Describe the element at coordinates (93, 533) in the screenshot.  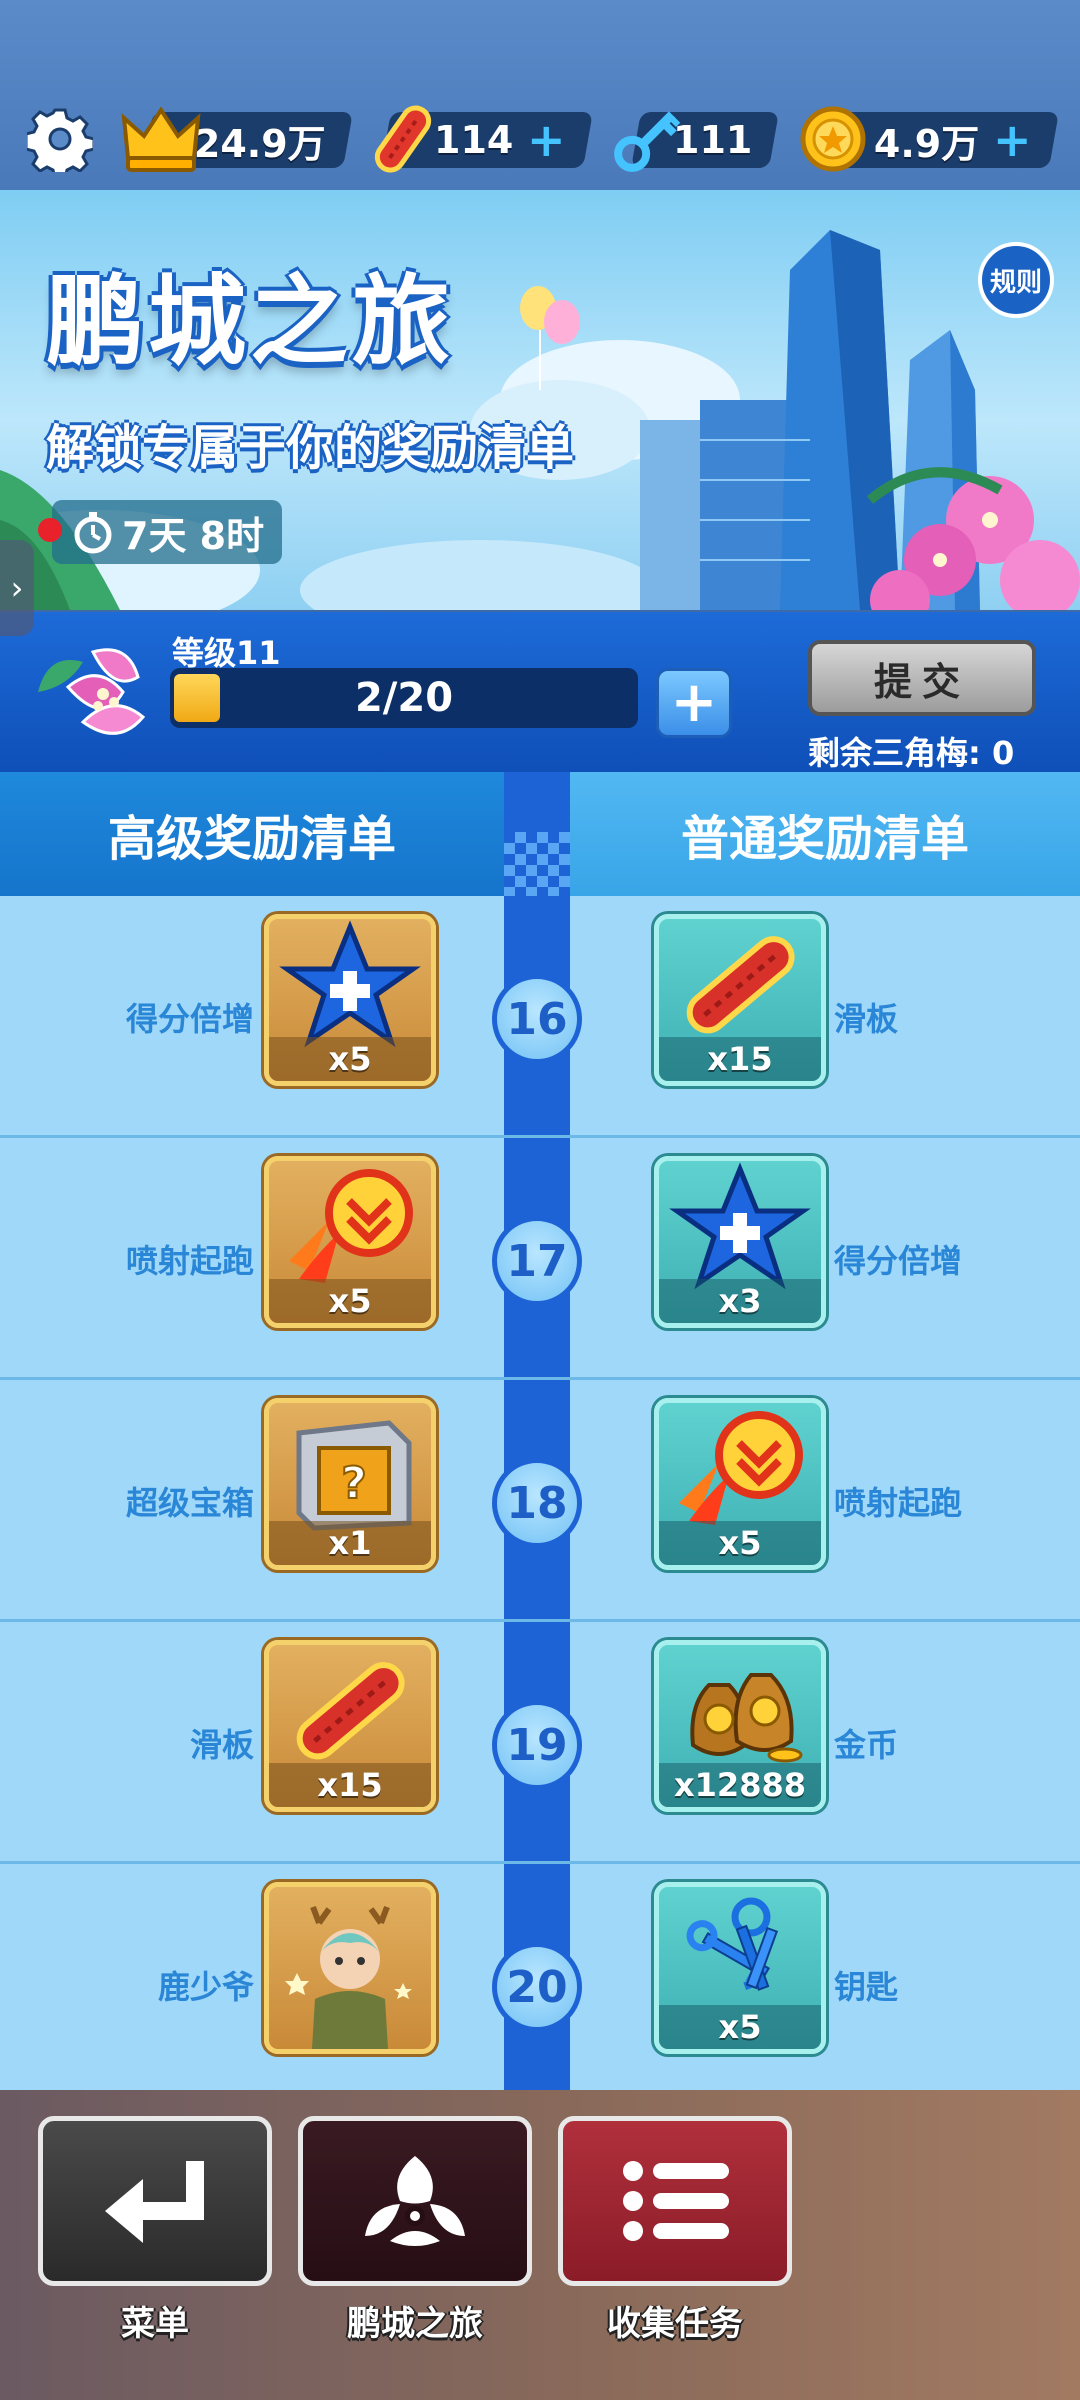
I see `stopwatch-icon` at that location.